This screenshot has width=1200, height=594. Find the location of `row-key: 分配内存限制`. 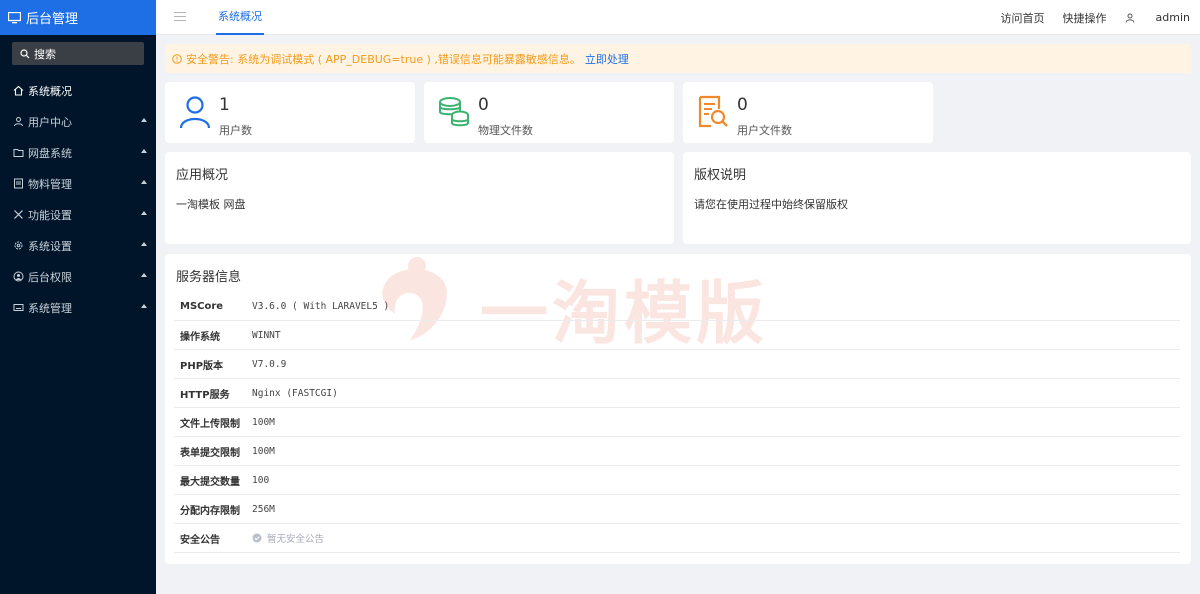

row-key: 分配内存限制 is located at coordinates (210, 511).